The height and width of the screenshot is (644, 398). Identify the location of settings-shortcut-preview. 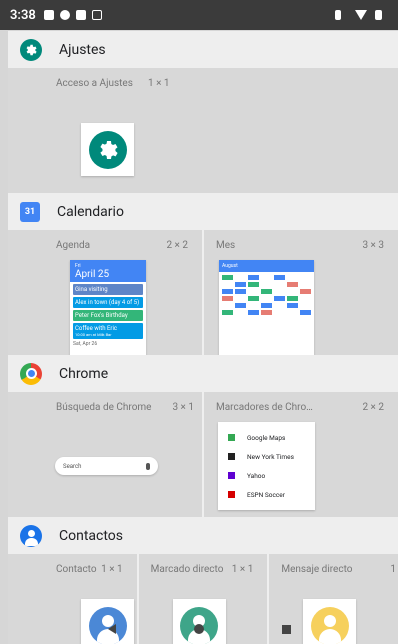
(107, 149).